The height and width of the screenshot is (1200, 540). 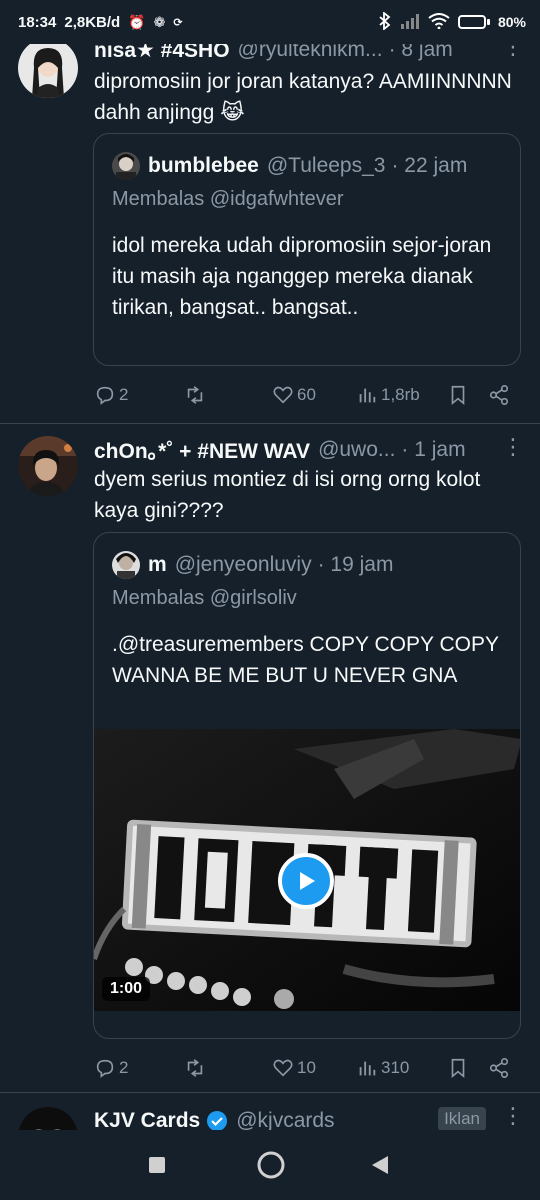 What do you see at coordinates (433, 450) in the screenshot?
I see `tweet-time: · 1 jam` at bounding box center [433, 450].